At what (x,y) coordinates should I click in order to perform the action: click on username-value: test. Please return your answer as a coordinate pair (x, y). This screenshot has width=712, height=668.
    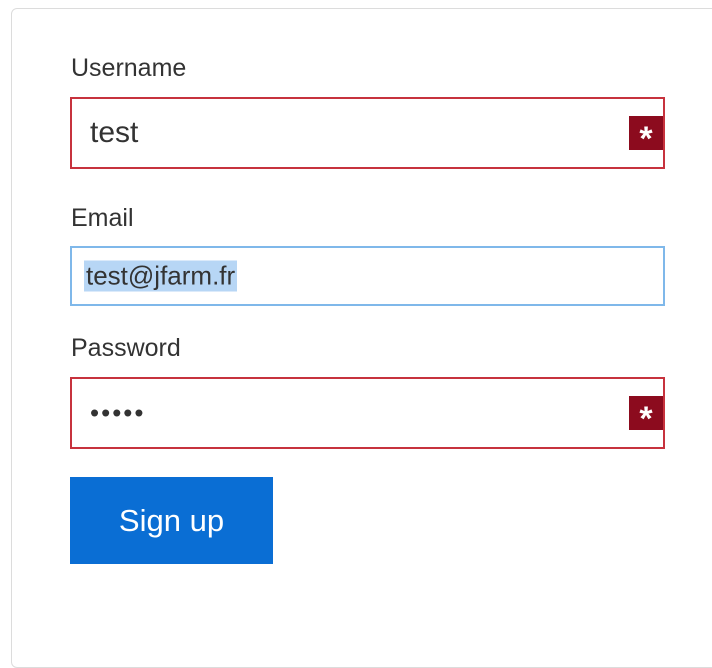
    Looking at the image, I should click on (114, 132).